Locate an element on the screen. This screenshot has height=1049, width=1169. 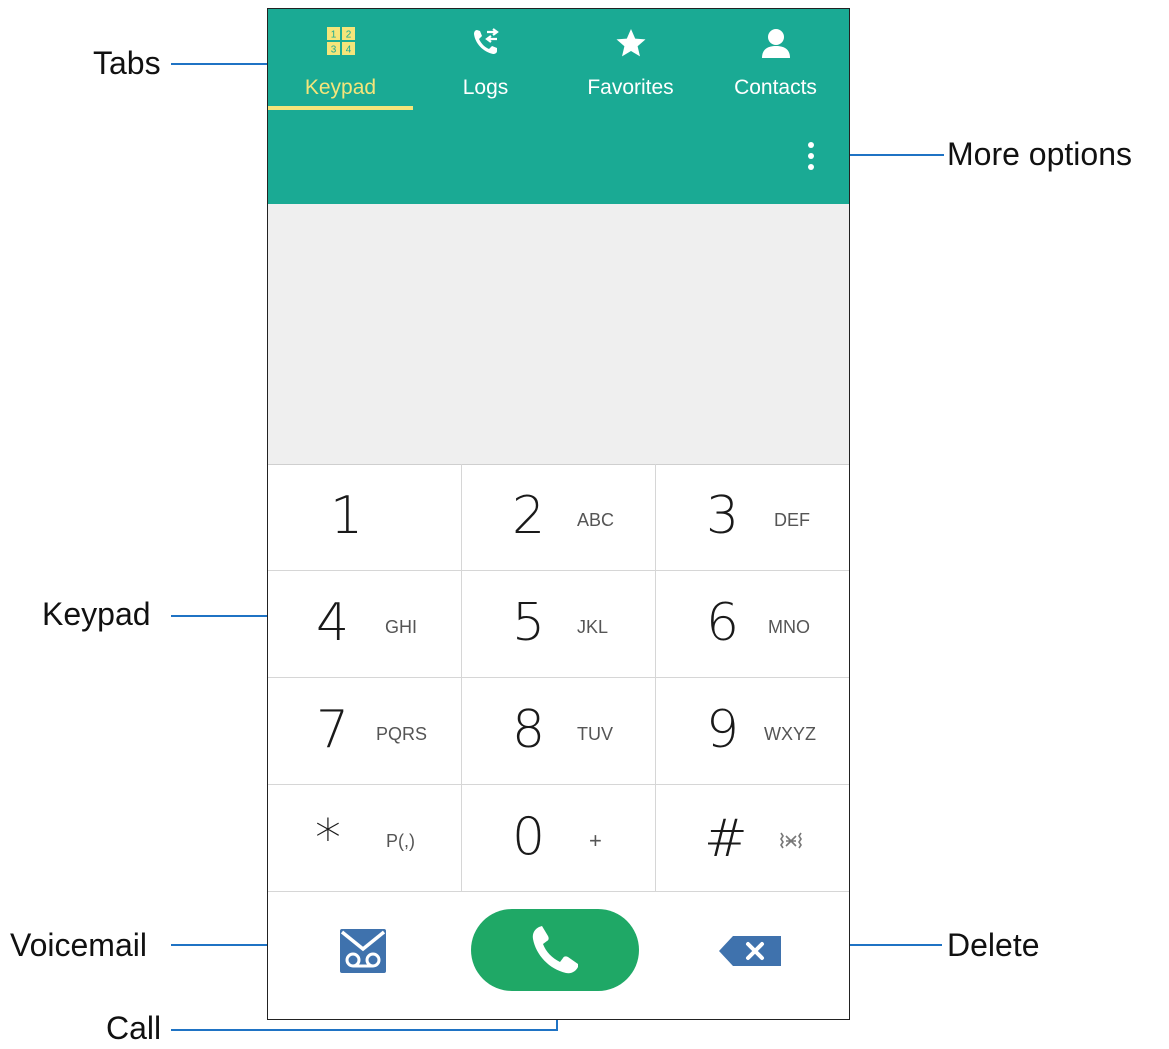
key-5: 5 JKL is located at coordinates (559, 624).